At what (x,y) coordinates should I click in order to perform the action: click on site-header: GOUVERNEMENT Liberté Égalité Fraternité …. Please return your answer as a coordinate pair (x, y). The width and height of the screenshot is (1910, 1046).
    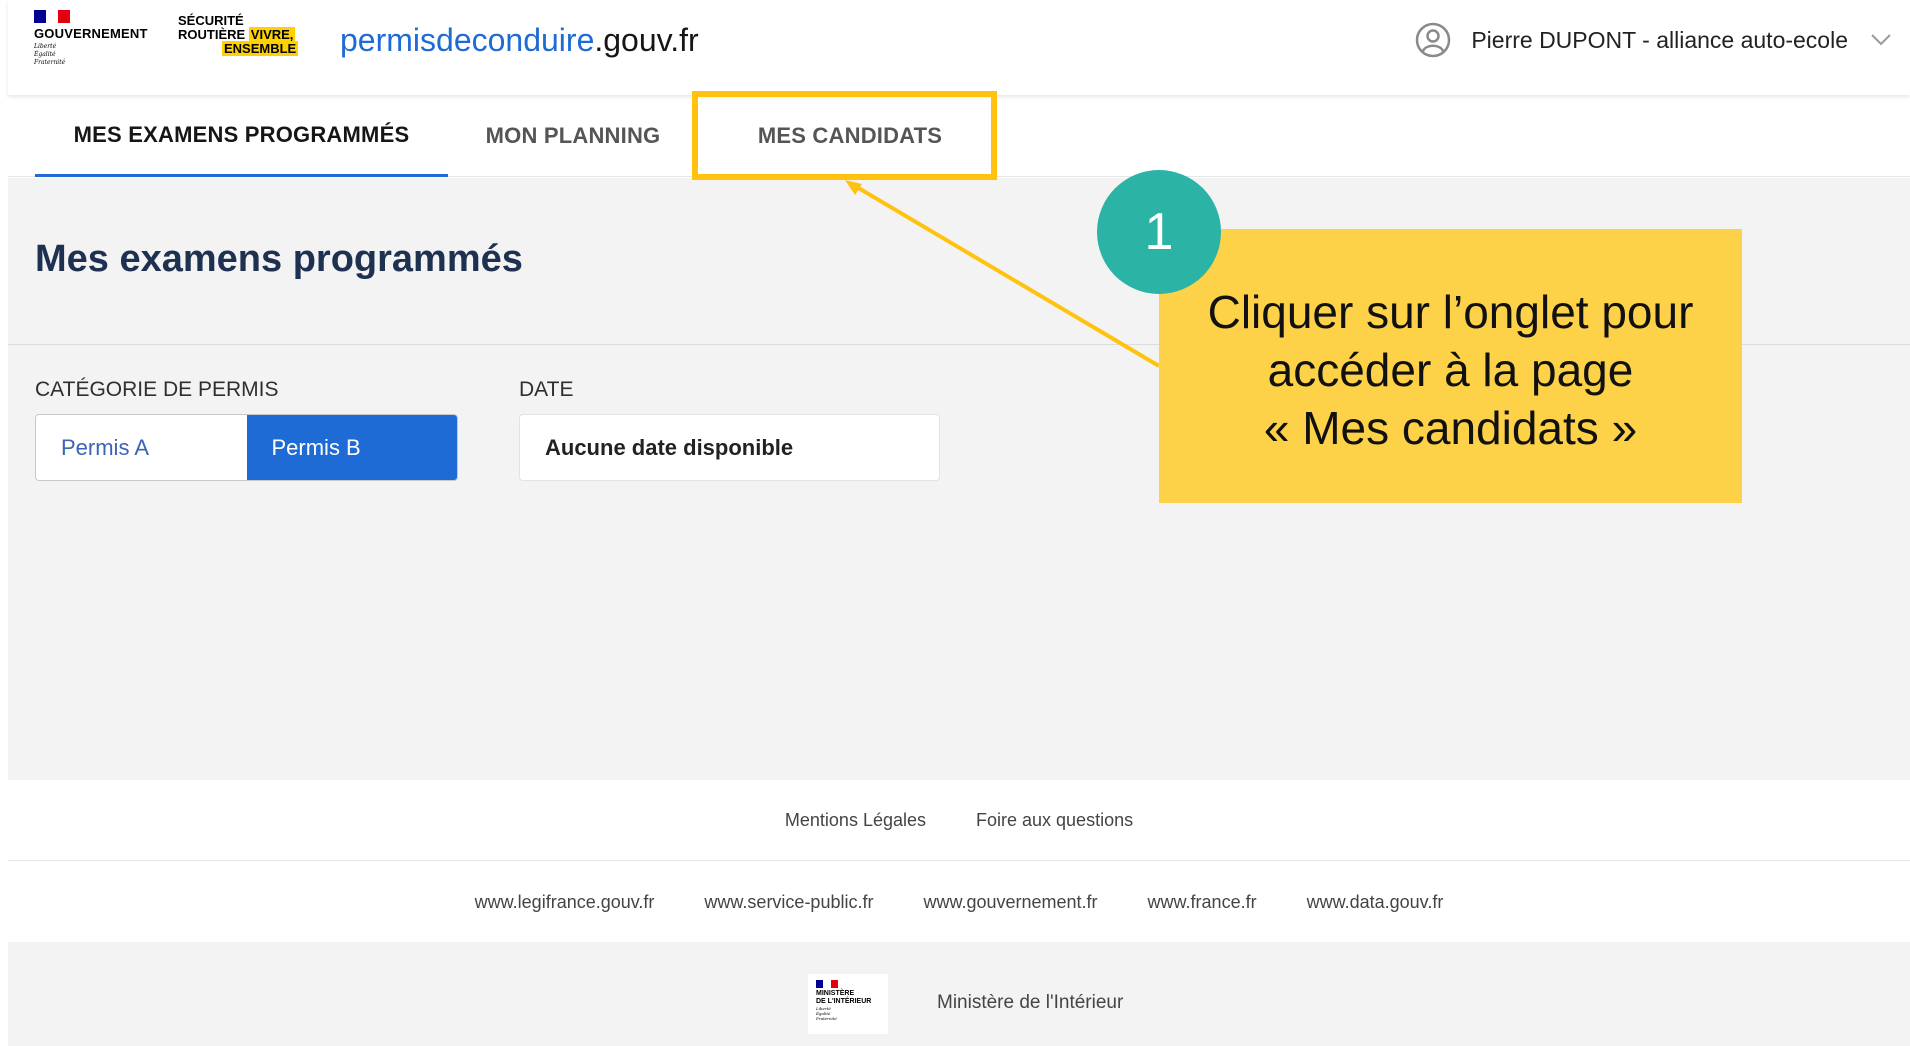
    Looking at the image, I should click on (959, 47).